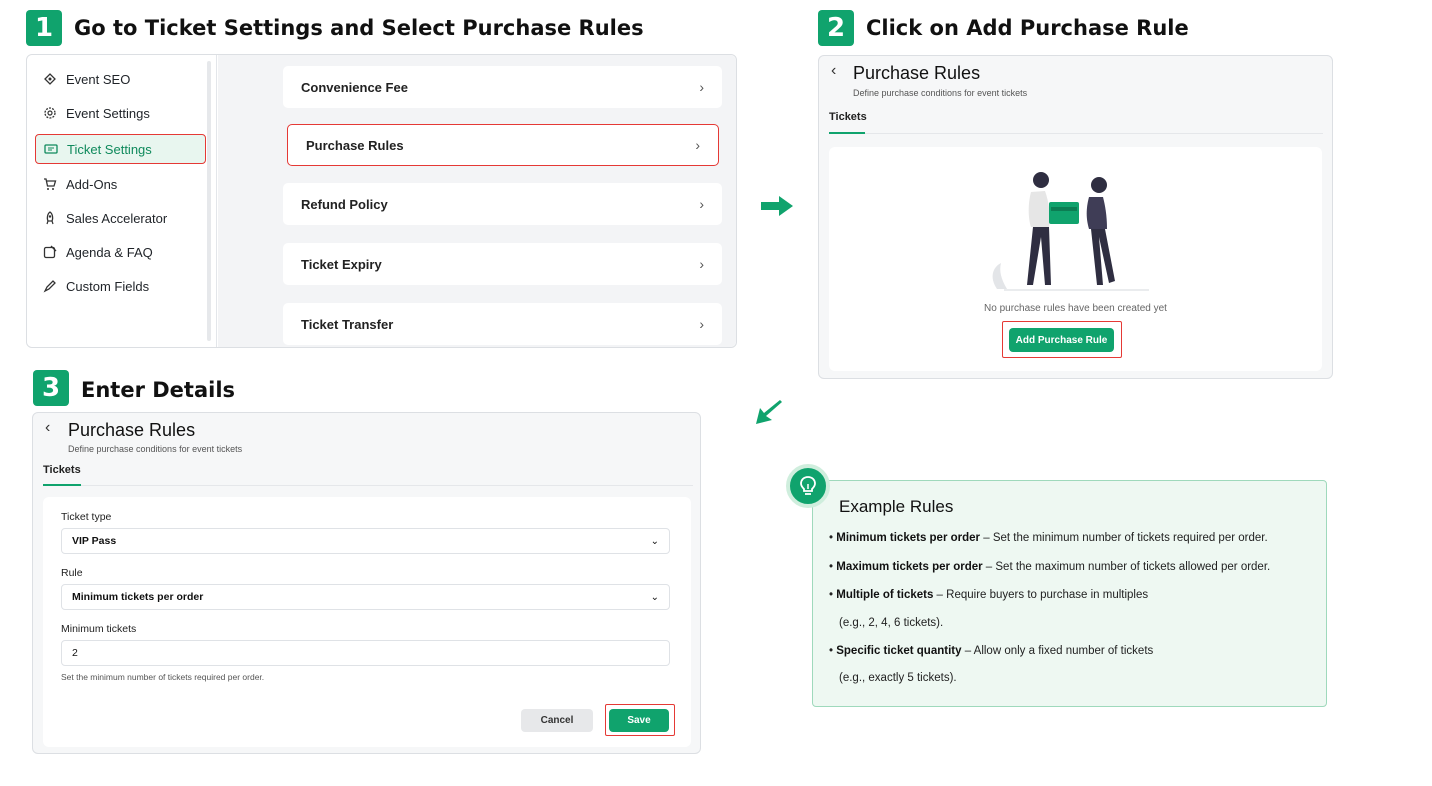 The height and width of the screenshot is (786, 1432). Describe the element at coordinates (1075, 308) in the screenshot. I see `empty-state-text: No purchase rules have been created yet` at that location.